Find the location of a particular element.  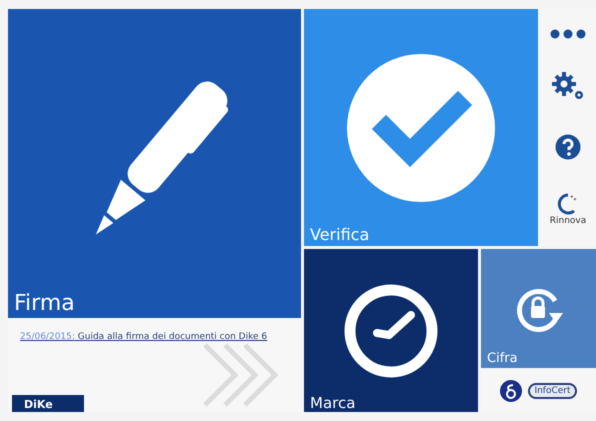

tile-label: Verifica is located at coordinates (340, 234).